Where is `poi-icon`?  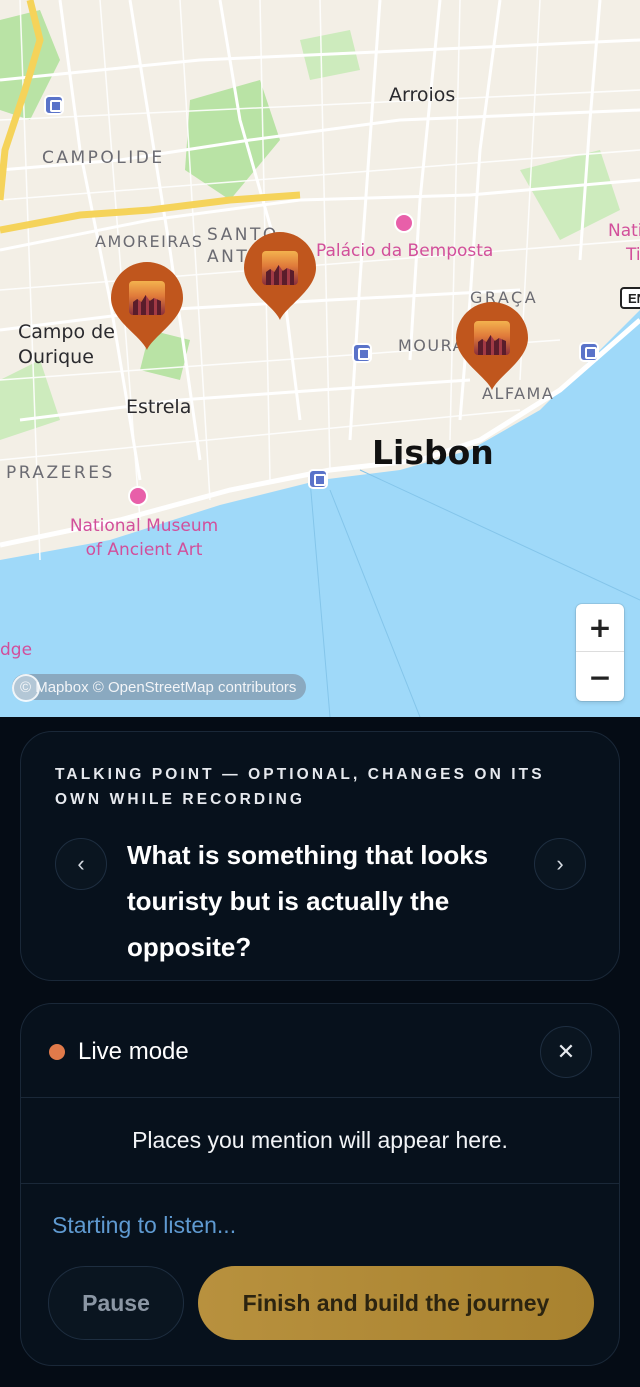
poi-icon is located at coordinates (404, 223).